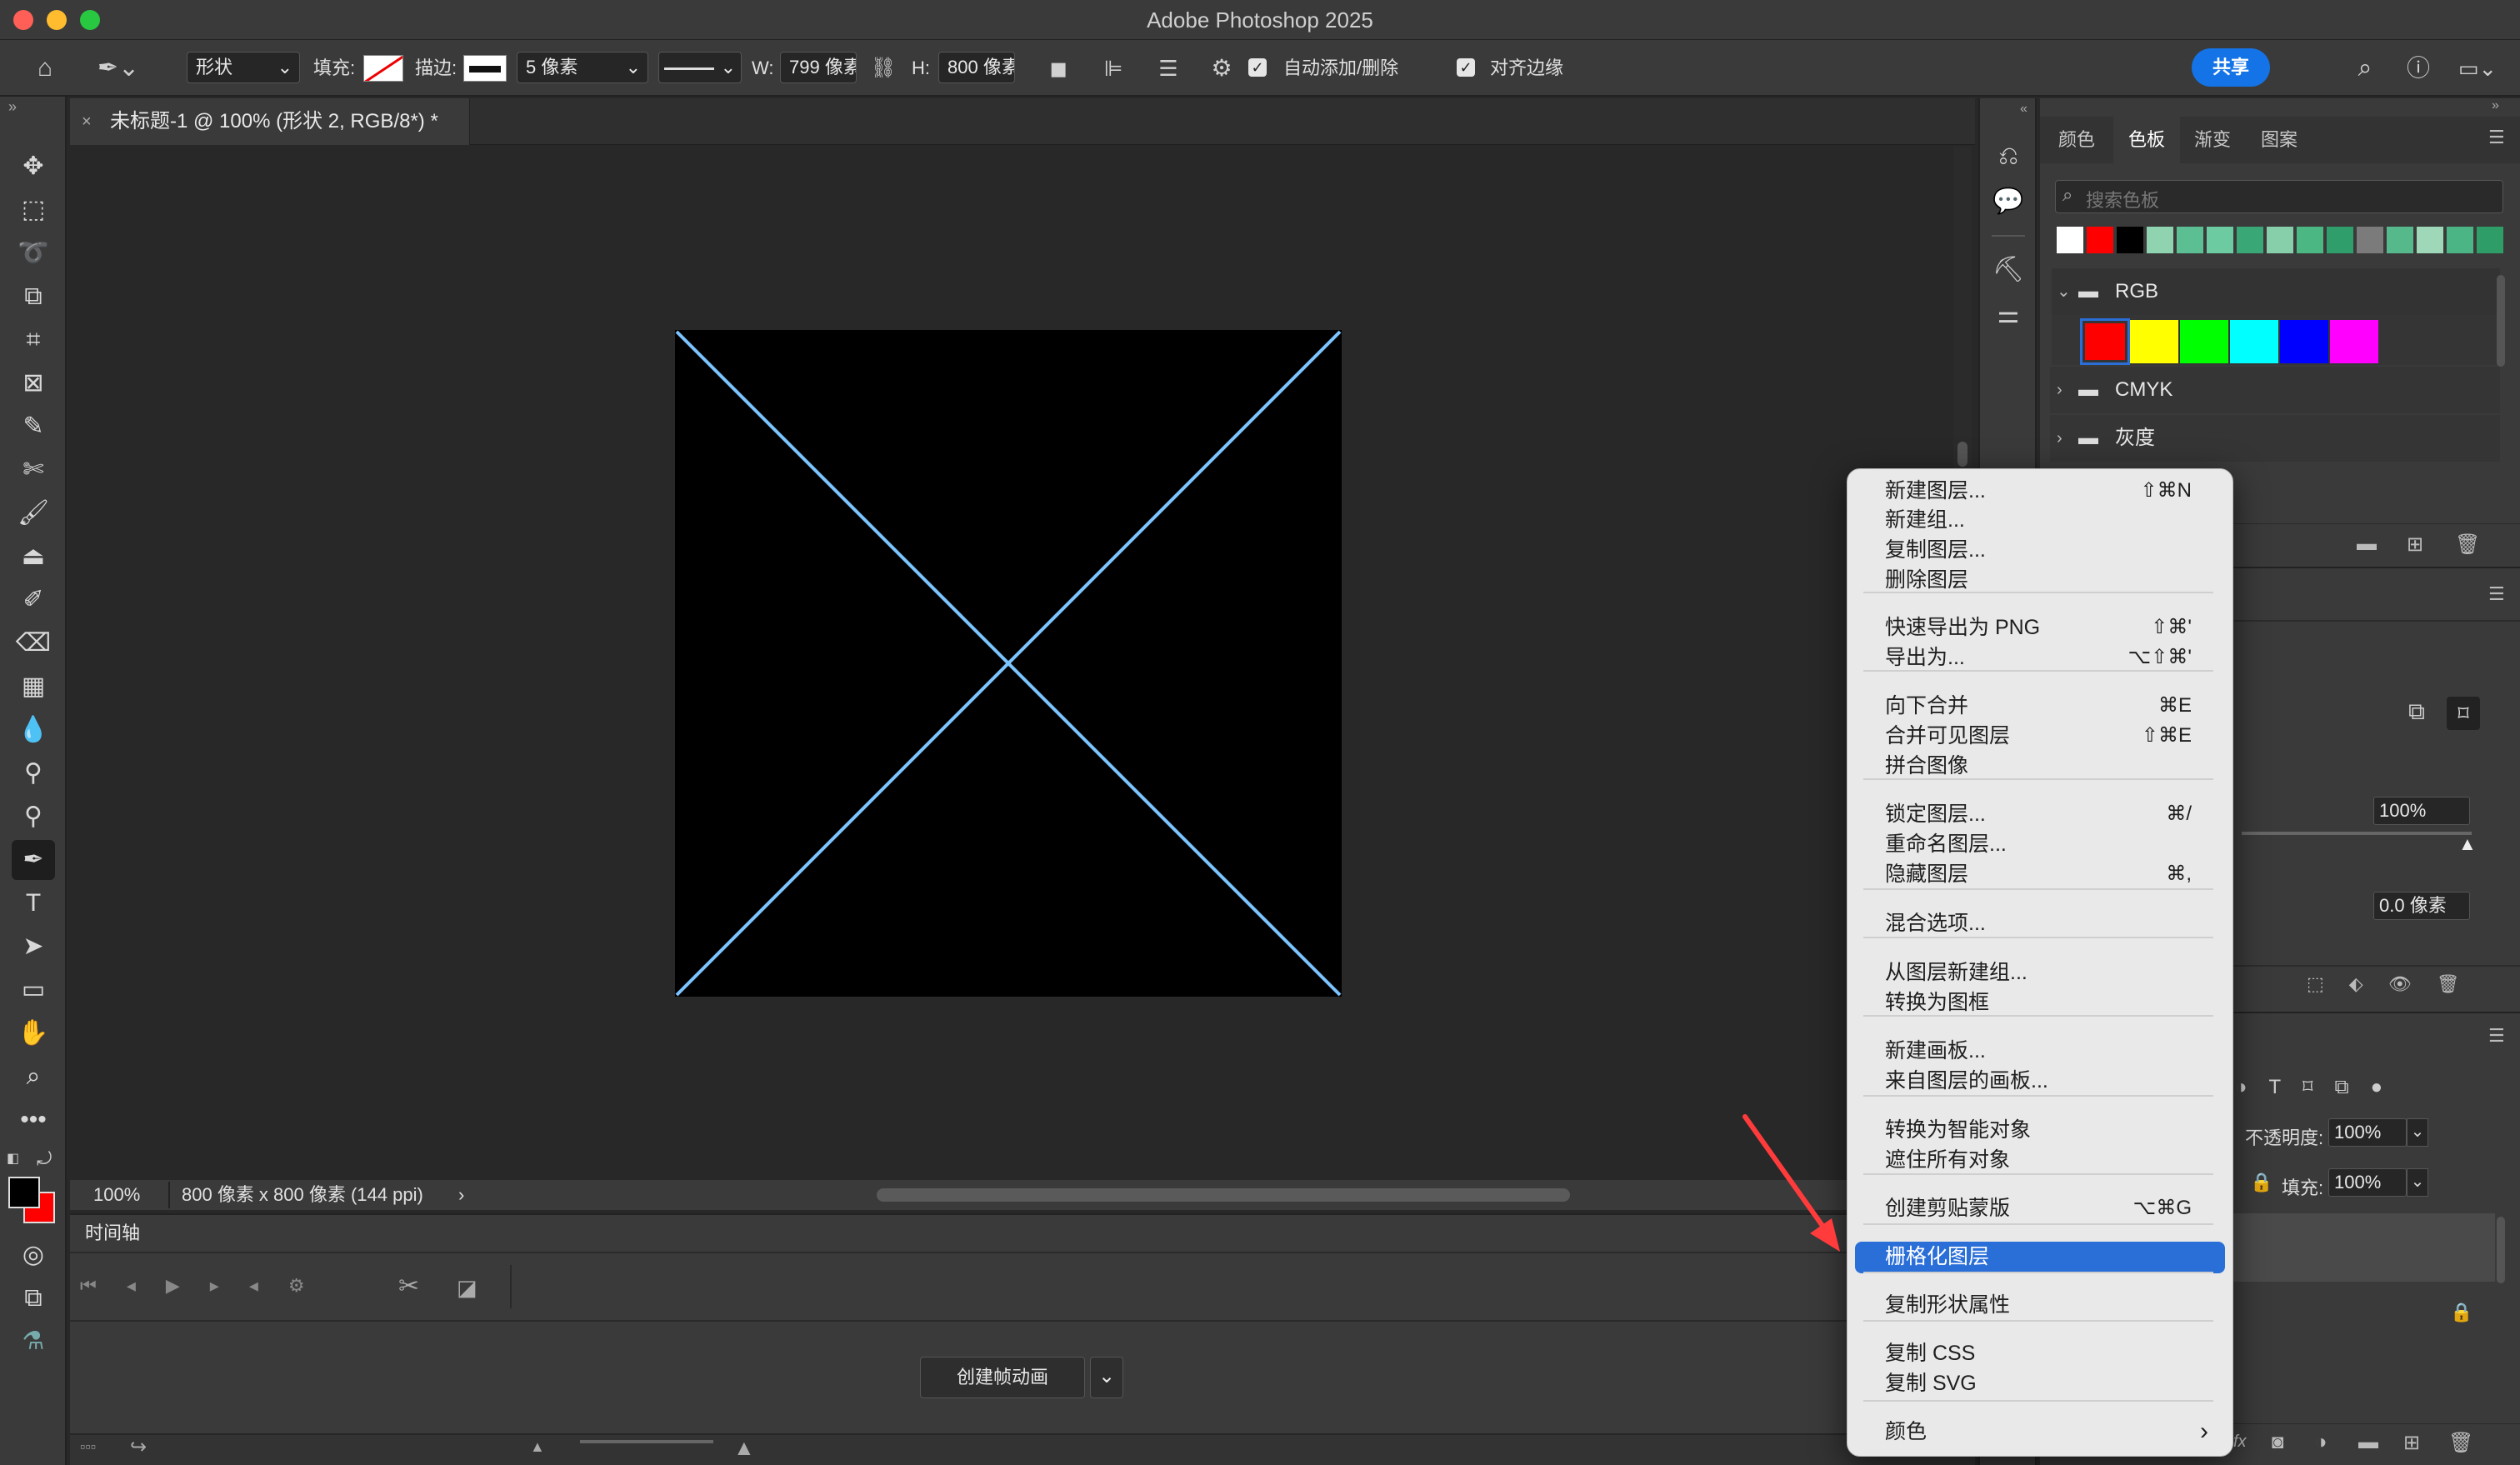  I want to click on new-swatch-icon: ⊞, so click(2415, 544).